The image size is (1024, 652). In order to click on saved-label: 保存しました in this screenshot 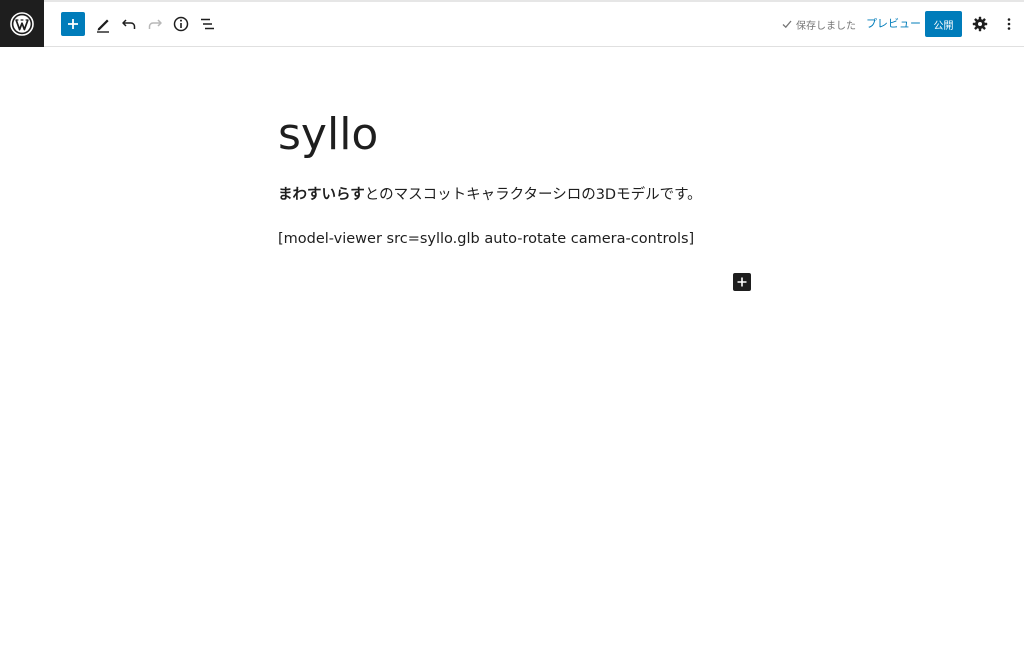, I will do `click(826, 26)`.